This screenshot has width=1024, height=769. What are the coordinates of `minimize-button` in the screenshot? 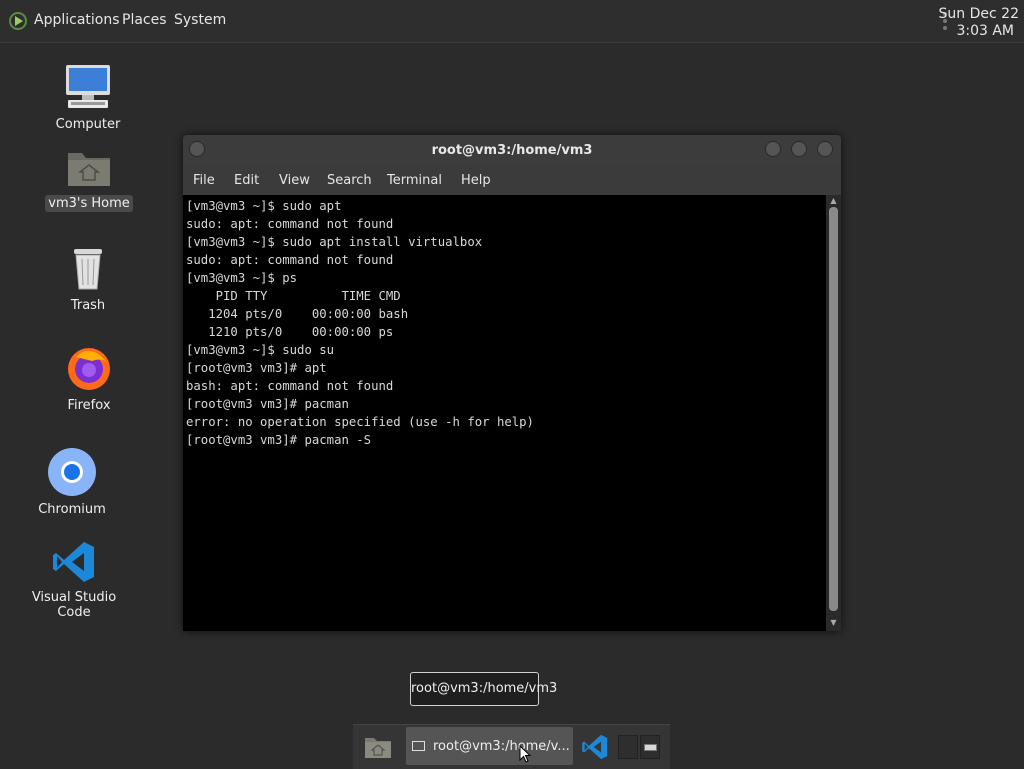 It's located at (773, 149).